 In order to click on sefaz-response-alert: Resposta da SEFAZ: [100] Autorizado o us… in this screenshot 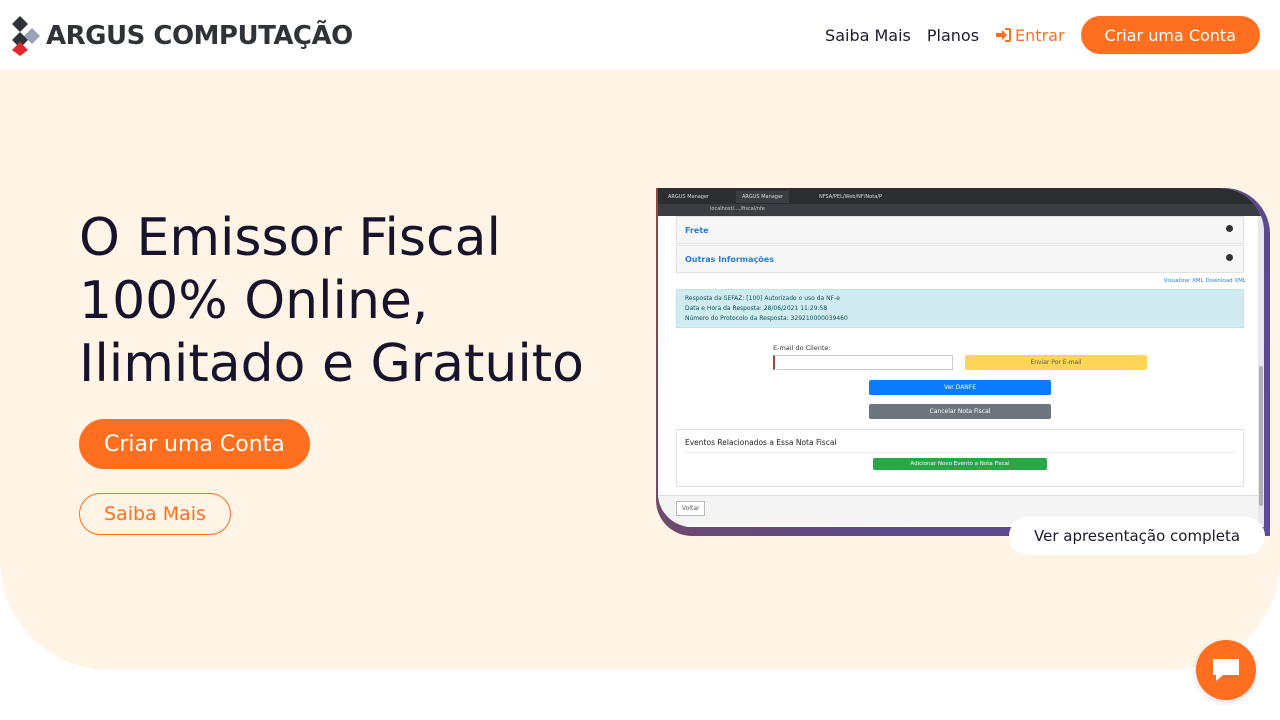, I will do `click(960, 308)`.